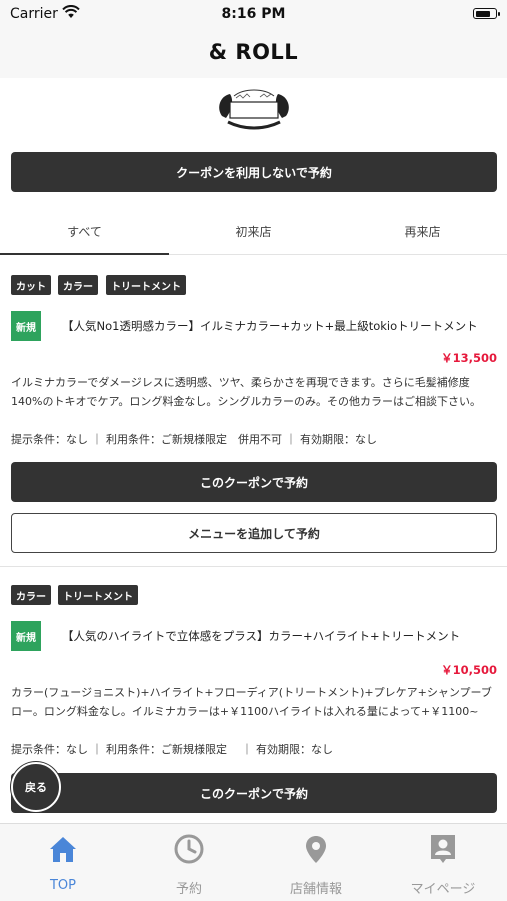 The image size is (507, 901). What do you see at coordinates (486, 13) in the screenshot?
I see `battery-icon` at bounding box center [486, 13].